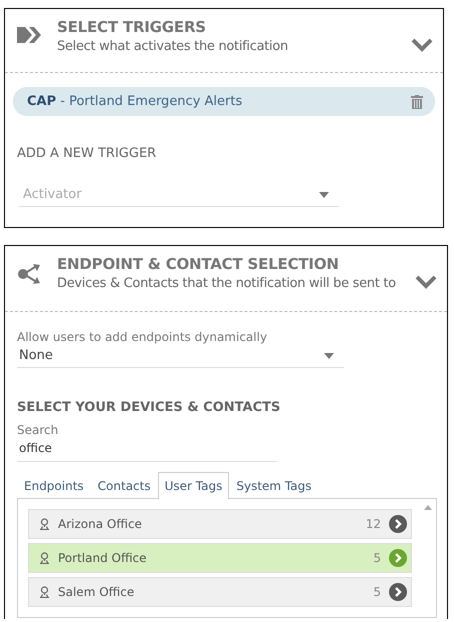  I want to click on tag-row: Portland Office 5, so click(220, 558).